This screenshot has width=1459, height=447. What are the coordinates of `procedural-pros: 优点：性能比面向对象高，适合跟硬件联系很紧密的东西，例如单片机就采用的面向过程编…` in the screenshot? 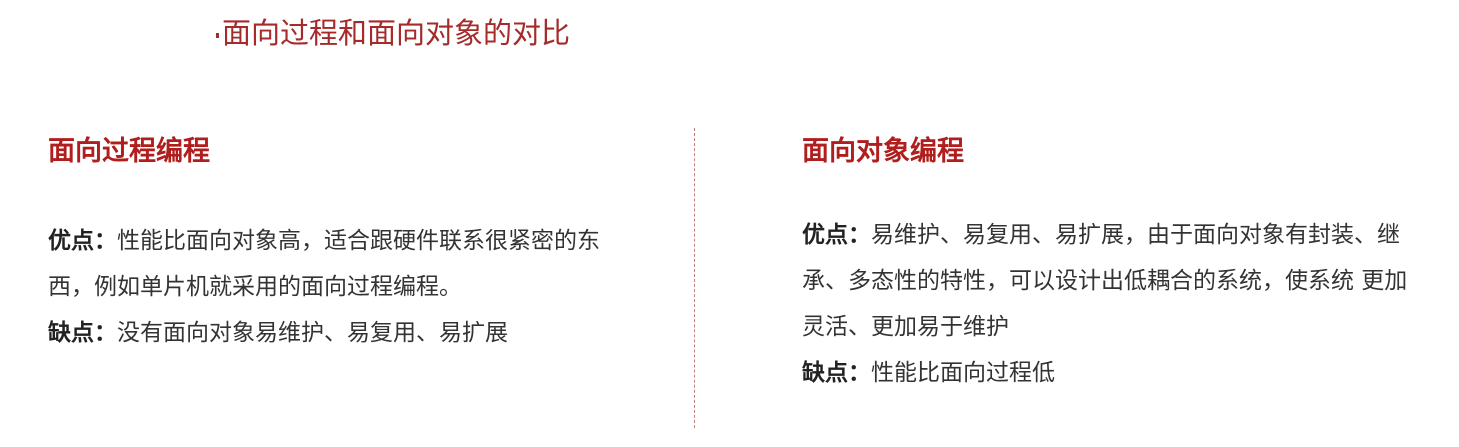 It's located at (333, 264).